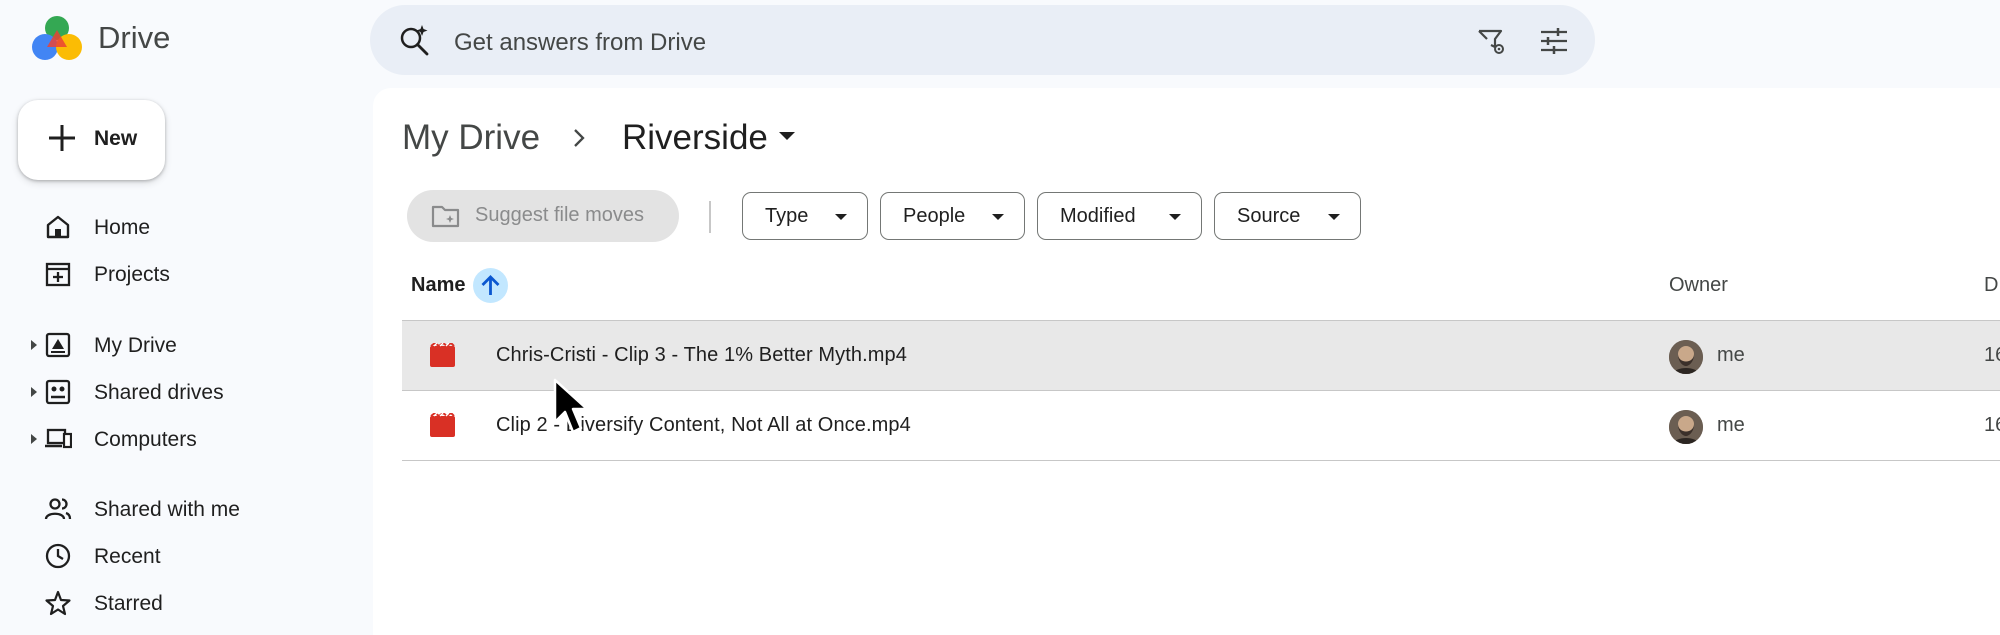 The width and height of the screenshot is (2000, 635). Describe the element at coordinates (58, 227) in the screenshot. I see `home-icon` at that location.